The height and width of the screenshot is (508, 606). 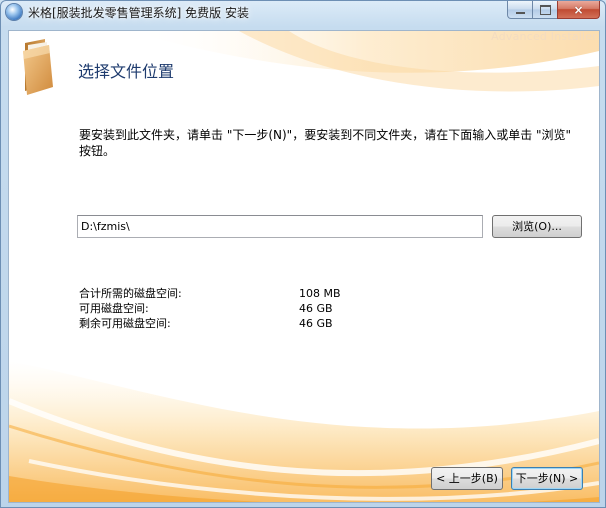 I want to click on maximize-button, so click(x=545, y=10).